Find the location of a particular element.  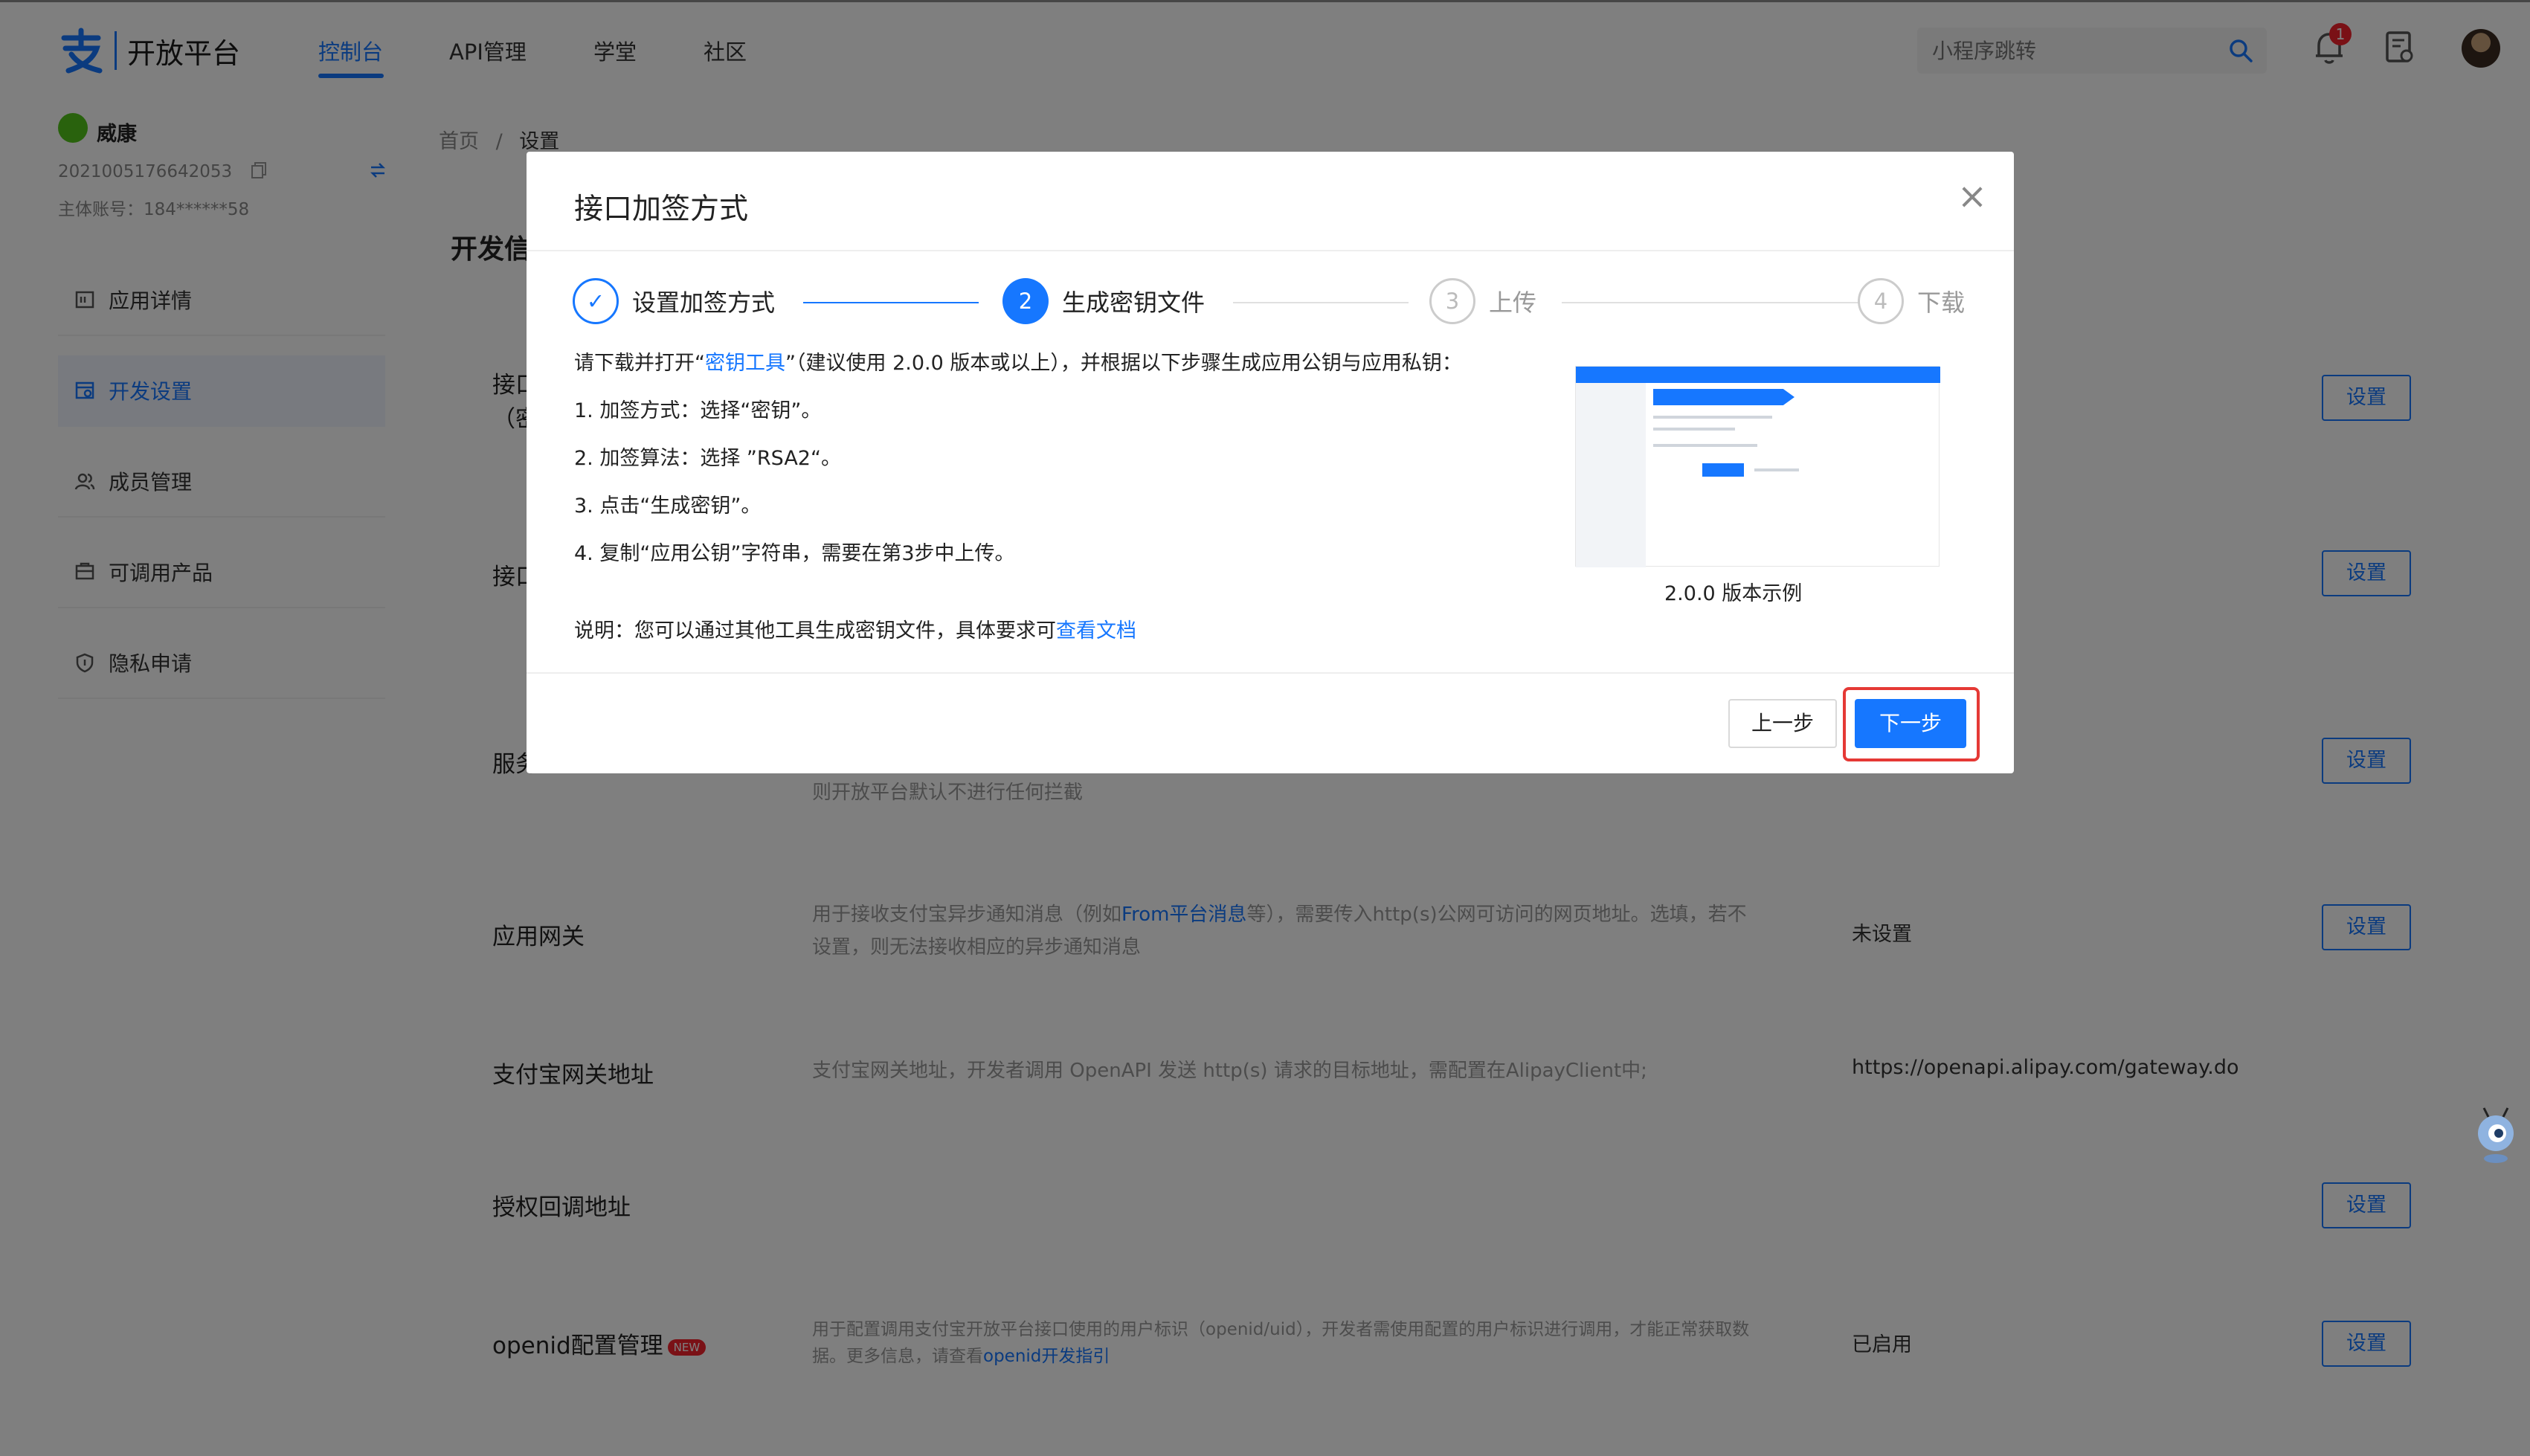

key-tool-preview-image is located at coordinates (1757, 467).